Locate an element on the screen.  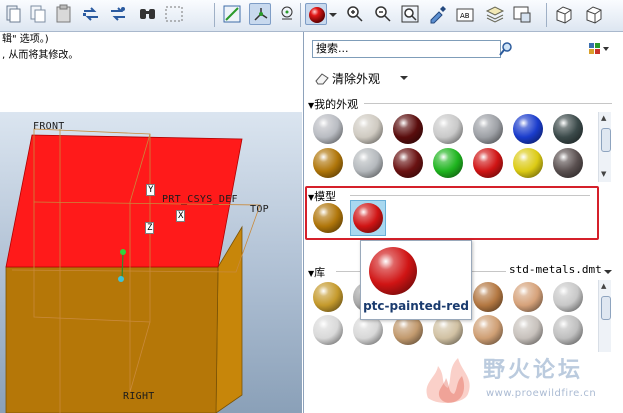
paste-icon is located at coordinates (64, 14).